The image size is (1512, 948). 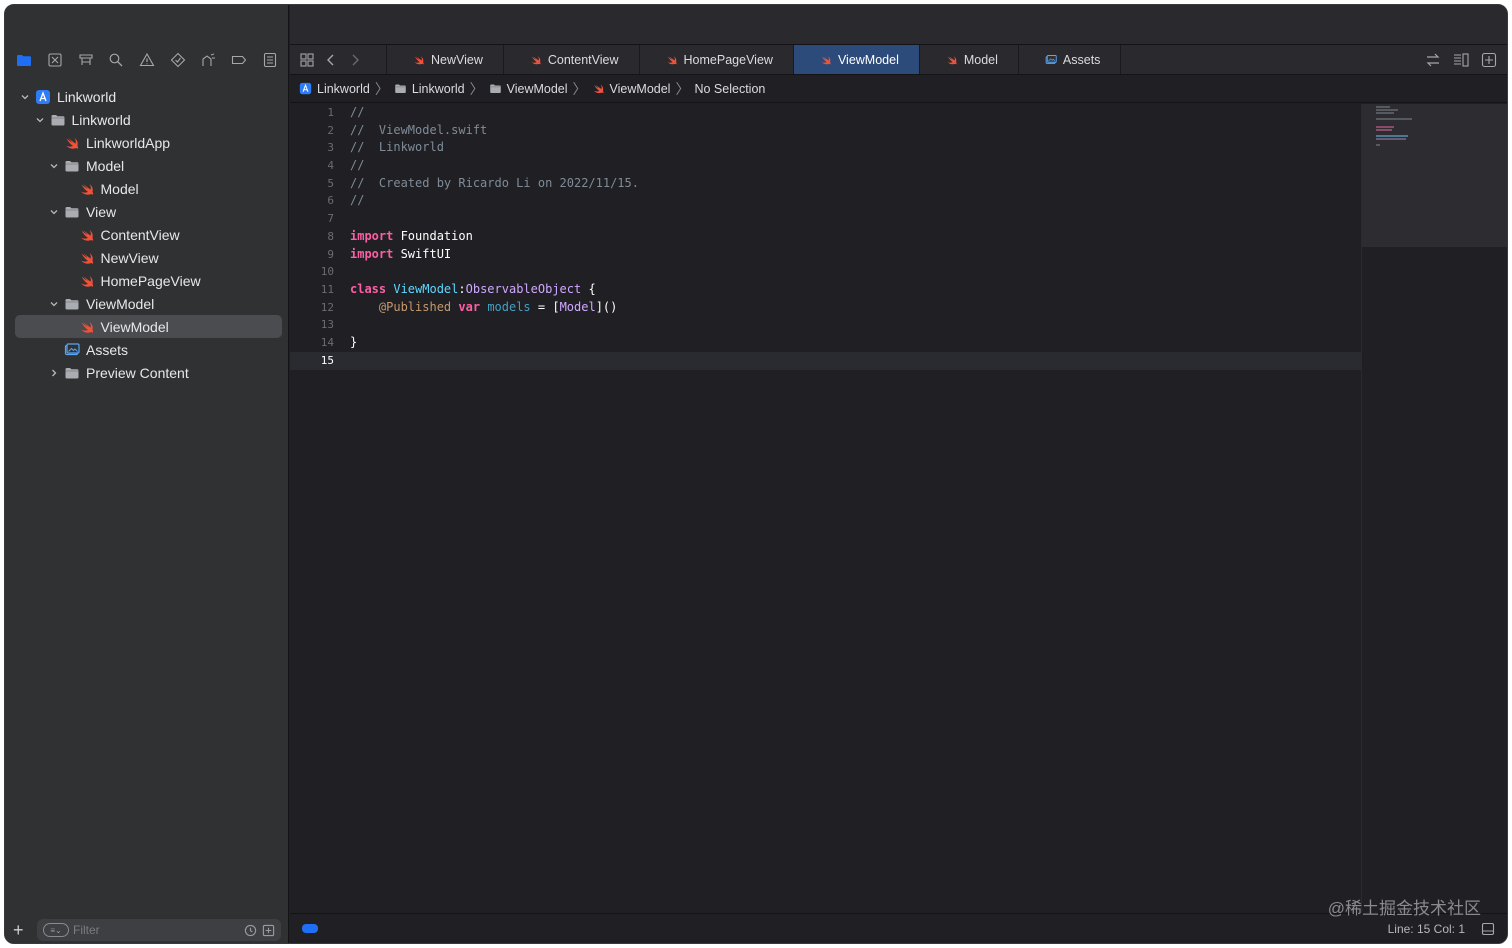 What do you see at coordinates (156, 930) in the screenshot?
I see `filter-input` at bounding box center [156, 930].